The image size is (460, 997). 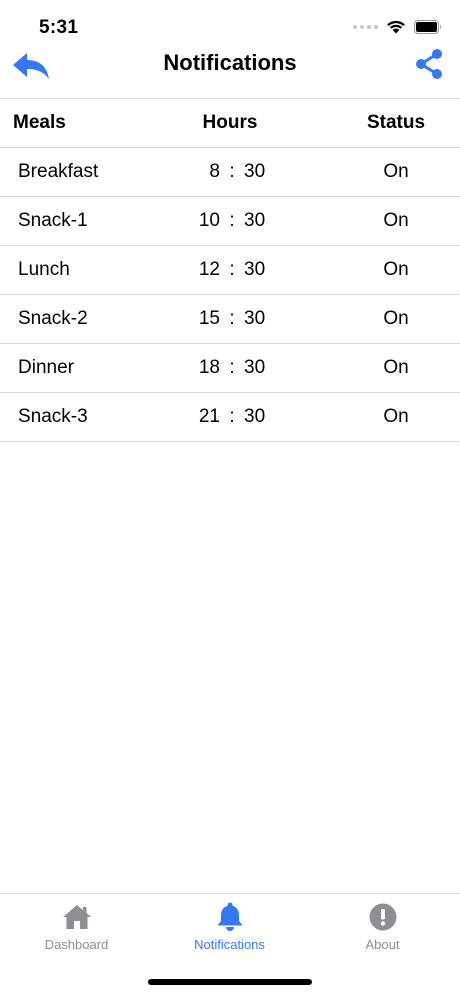 What do you see at coordinates (53, 220) in the screenshot?
I see `meal-name: Snack-1` at bounding box center [53, 220].